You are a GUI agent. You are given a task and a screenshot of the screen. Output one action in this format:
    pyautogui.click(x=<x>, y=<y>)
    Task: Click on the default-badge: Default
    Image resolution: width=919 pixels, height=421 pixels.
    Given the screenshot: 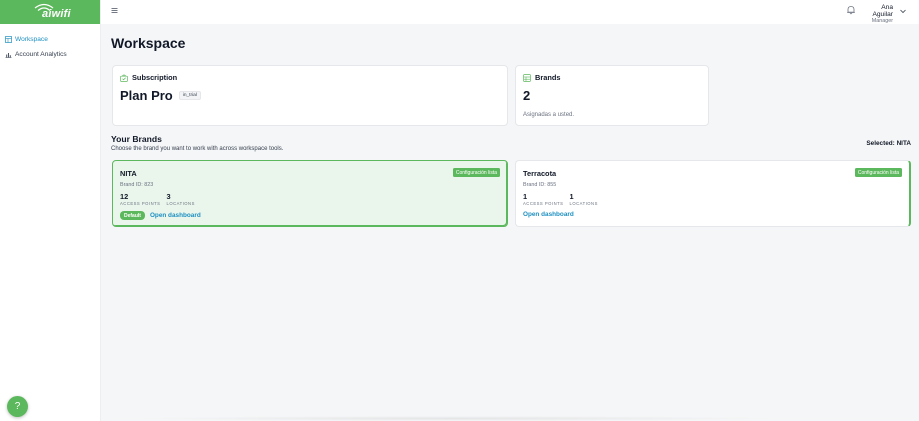 What is the action you would take?
    pyautogui.click(x=132, y=215)
    